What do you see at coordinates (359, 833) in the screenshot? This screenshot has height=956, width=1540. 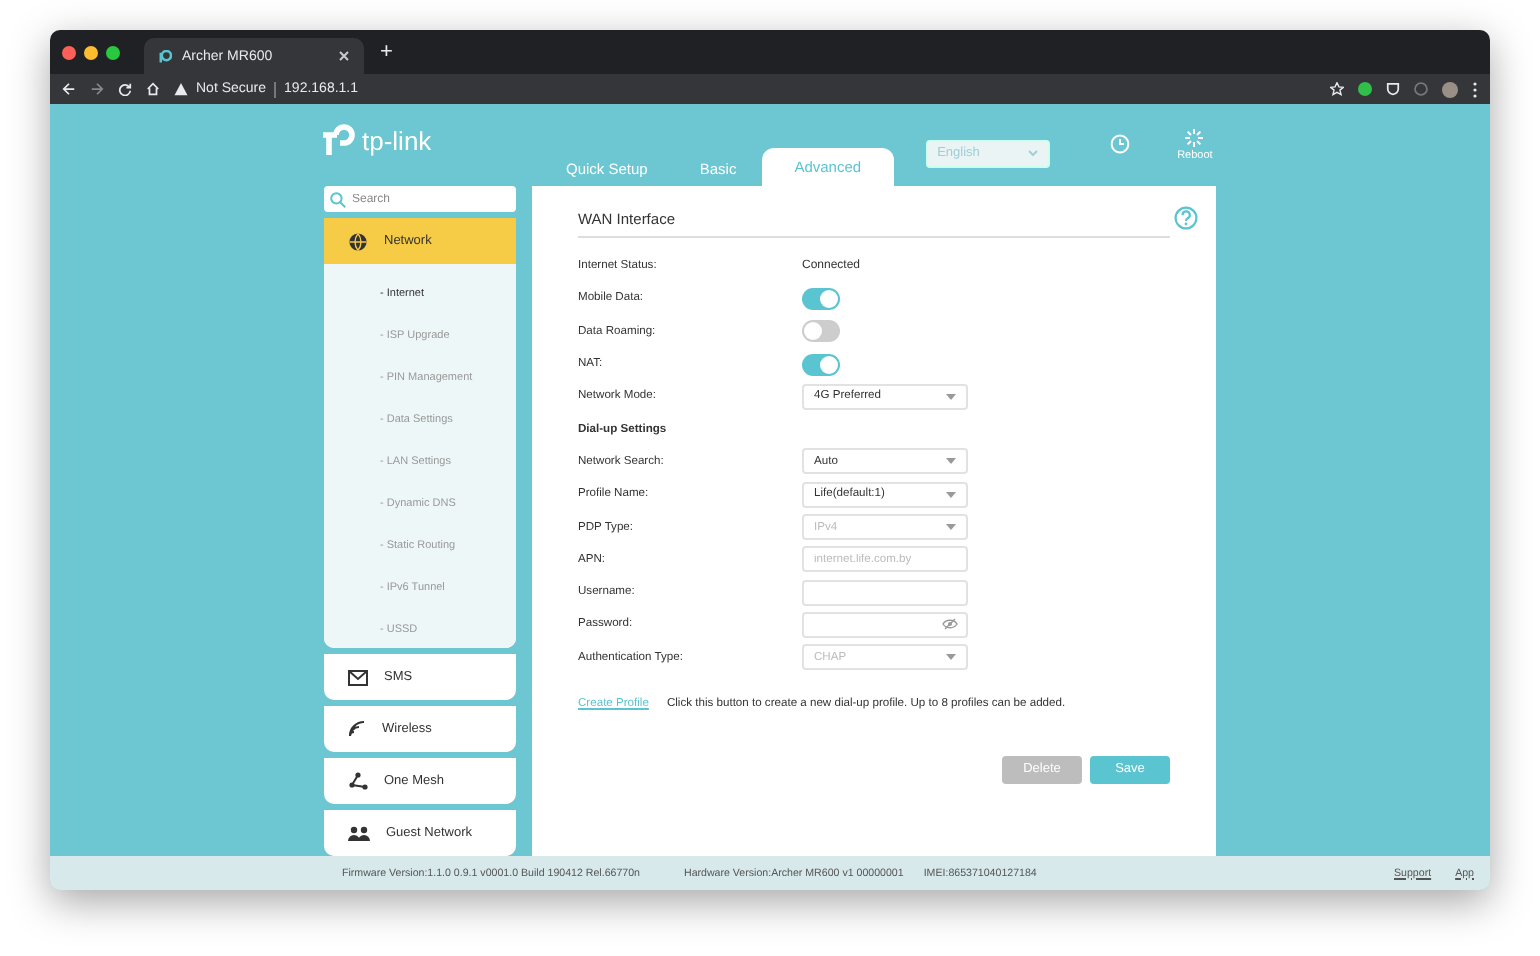 I see `people-icon` at bounding box center [359, 833].